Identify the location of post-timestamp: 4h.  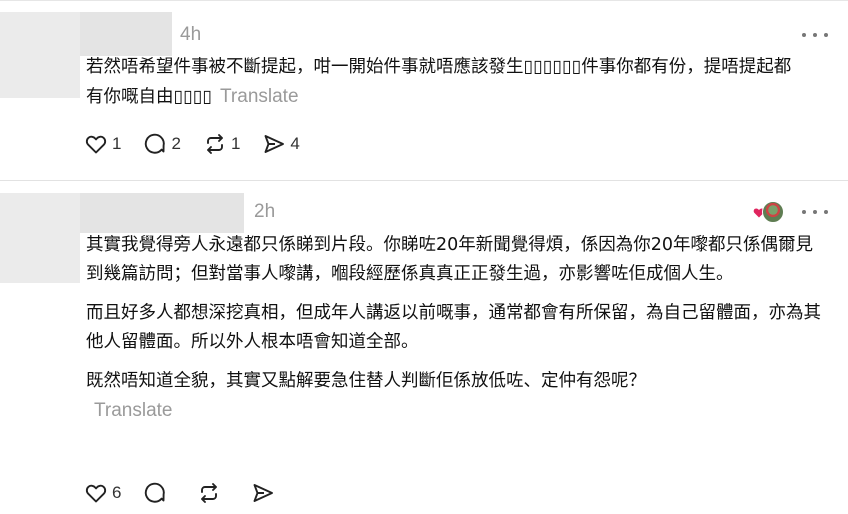
(191, 34).